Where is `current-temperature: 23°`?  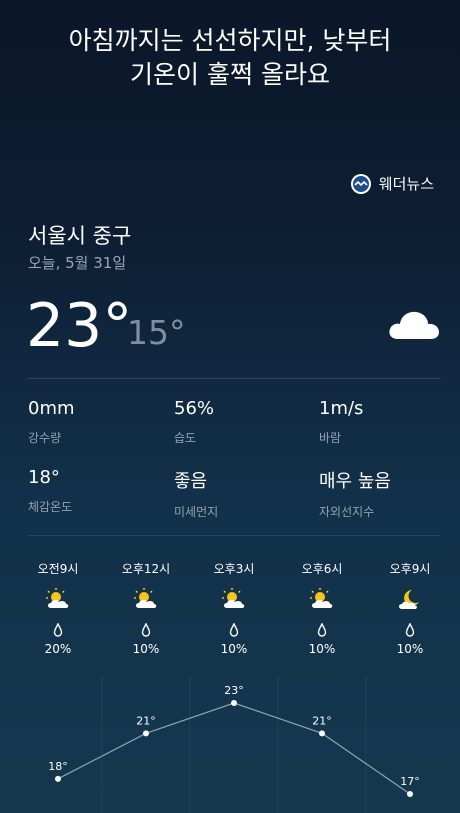
current-temperature: 23° is located at coordinates (79, 326).